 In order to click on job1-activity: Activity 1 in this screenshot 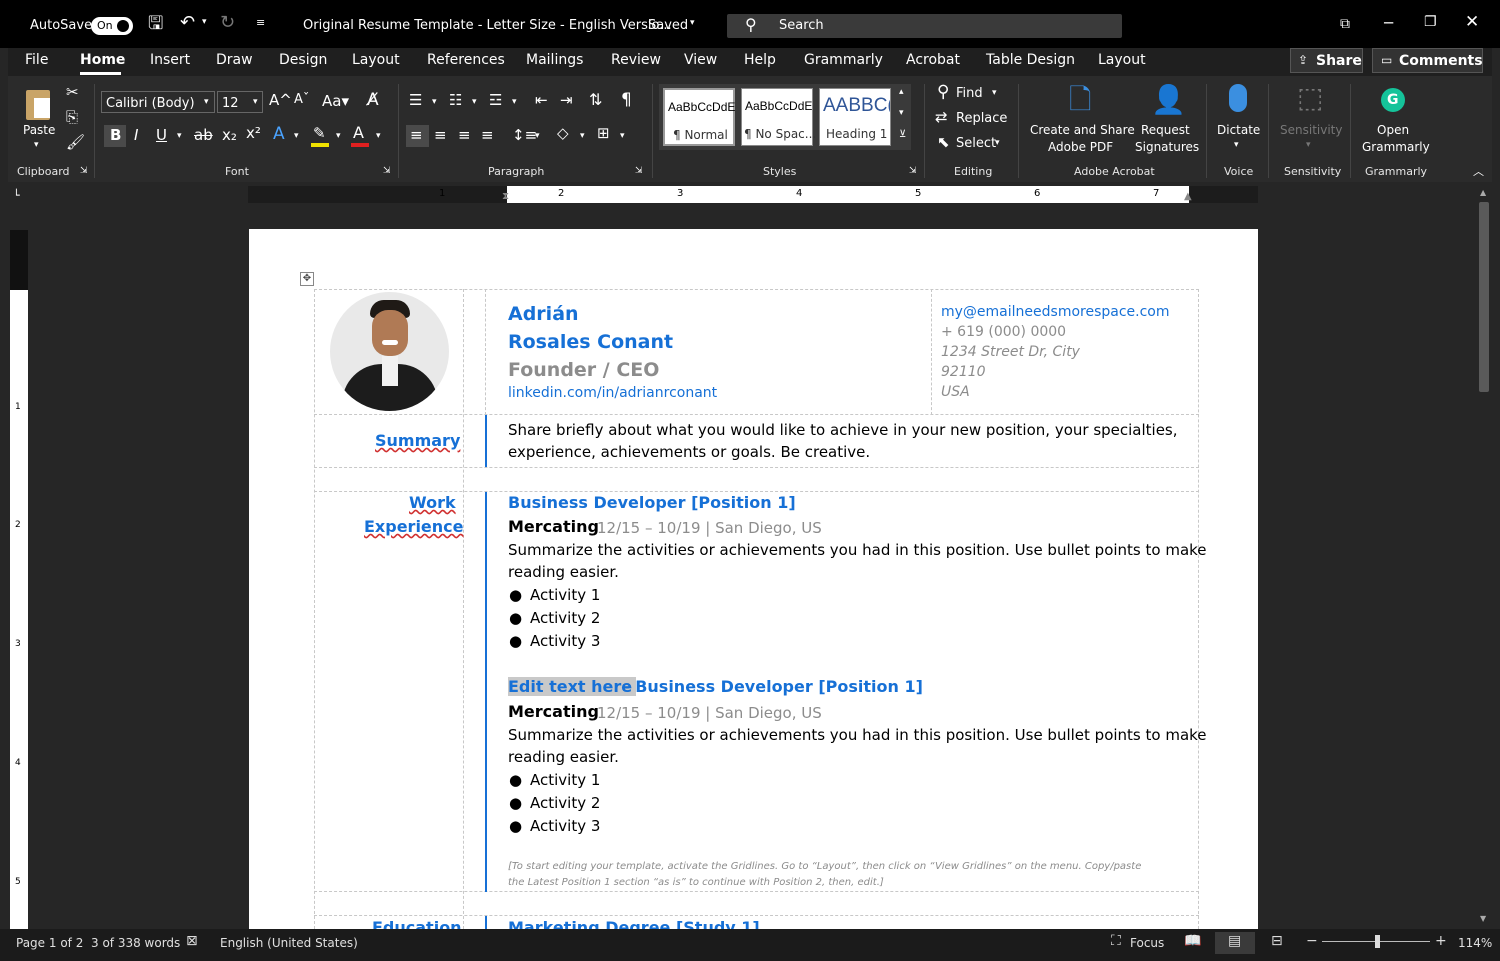, I will do `click(565, 595)`.